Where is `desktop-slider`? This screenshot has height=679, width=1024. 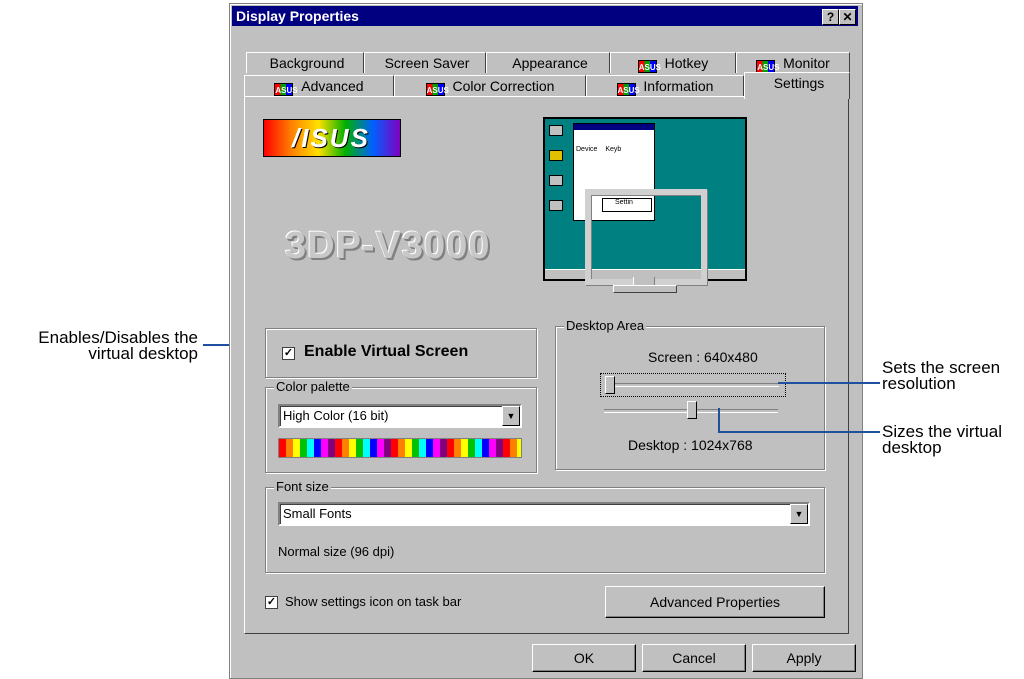 desktop-slider is located at coordinates (692, 411).